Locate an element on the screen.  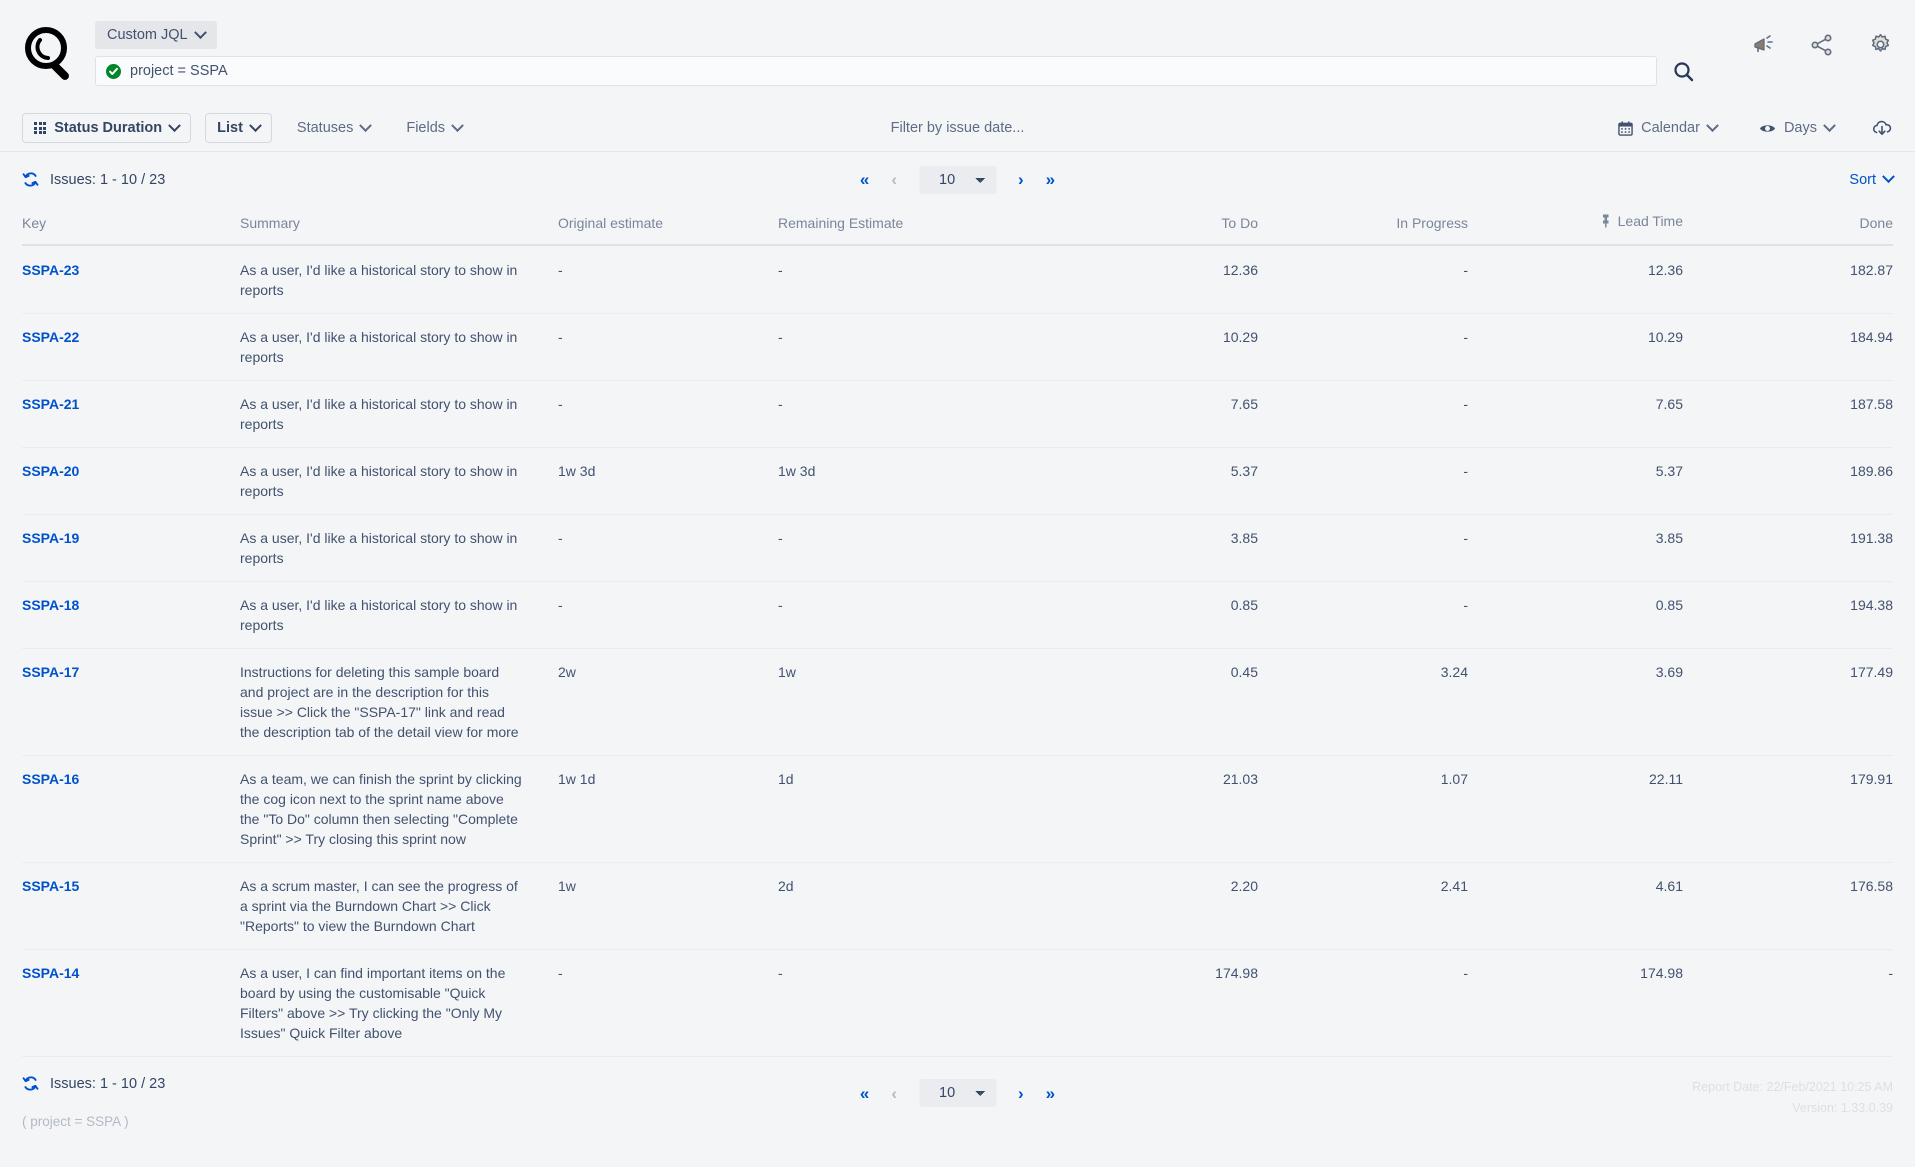
fields-label: Fields is located at coordinates (426, 128).